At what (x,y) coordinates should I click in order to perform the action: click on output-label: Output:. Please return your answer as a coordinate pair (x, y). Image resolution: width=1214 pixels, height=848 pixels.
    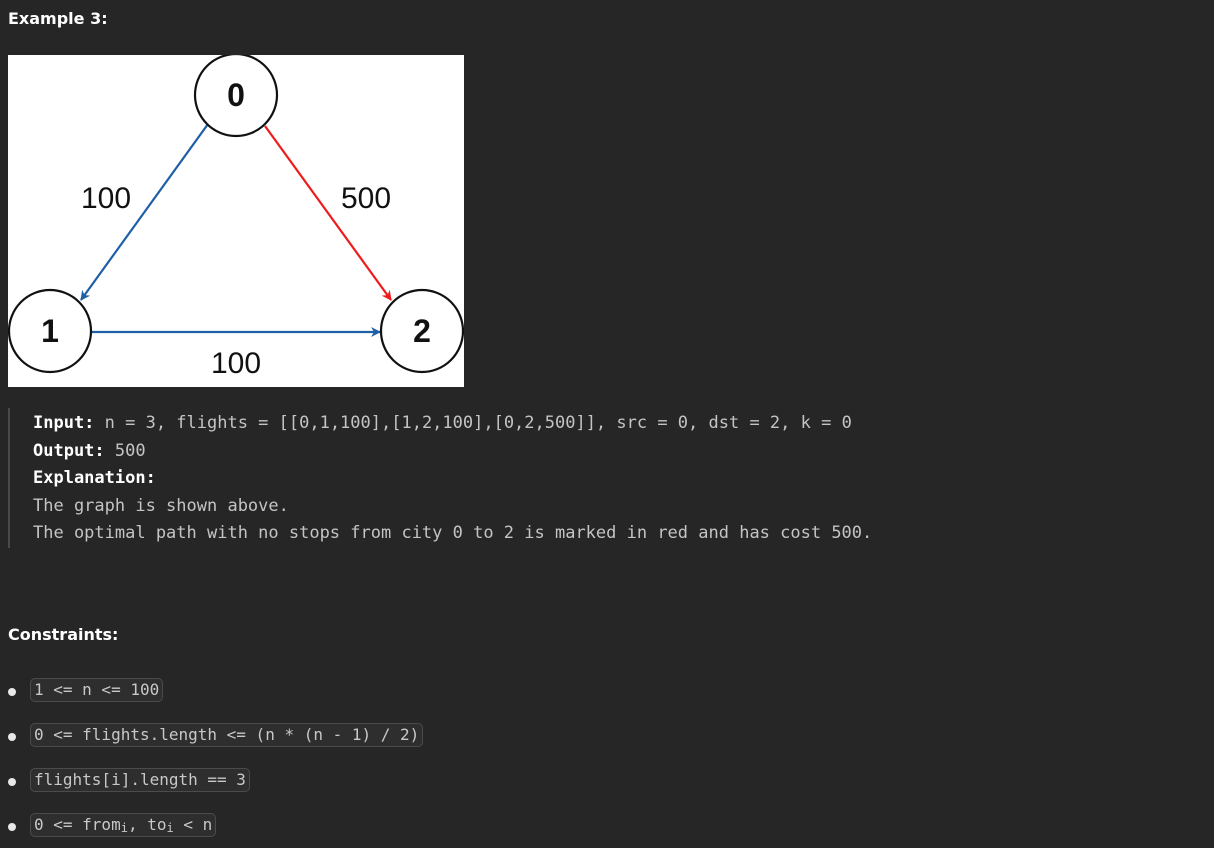
    Looking at the image, I should click on (69, 451).